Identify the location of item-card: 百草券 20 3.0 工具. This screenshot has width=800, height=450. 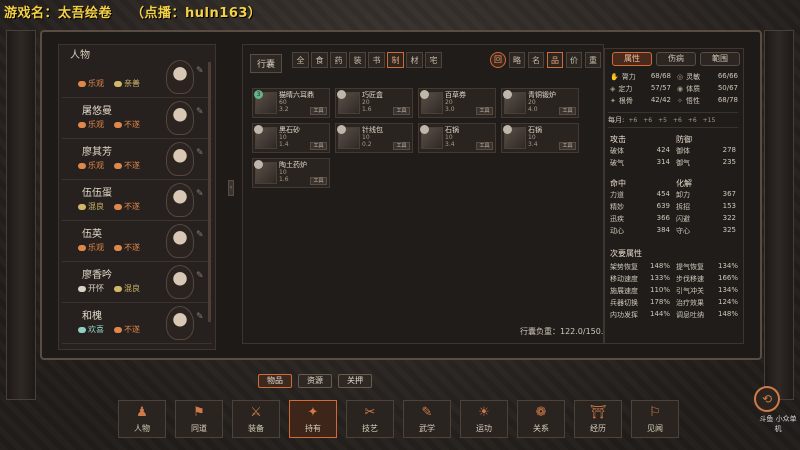
(457, 103).